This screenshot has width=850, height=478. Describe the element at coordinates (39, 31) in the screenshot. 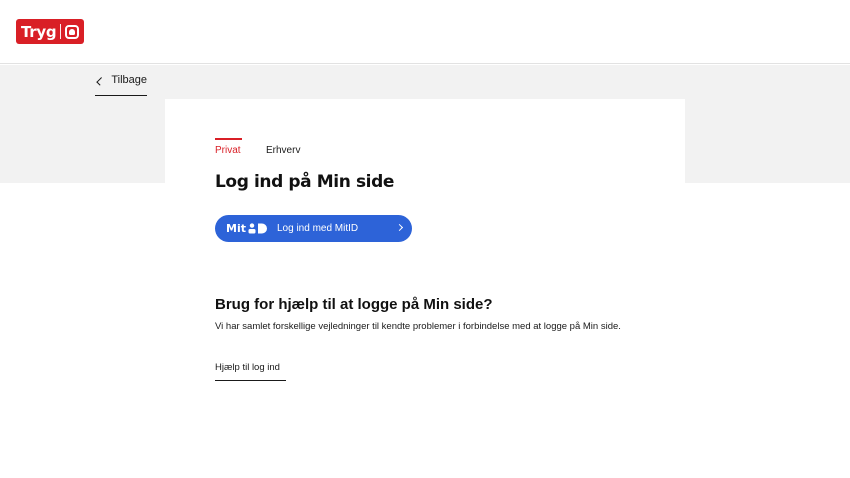

I see `logo-text: Tryg` at that location.